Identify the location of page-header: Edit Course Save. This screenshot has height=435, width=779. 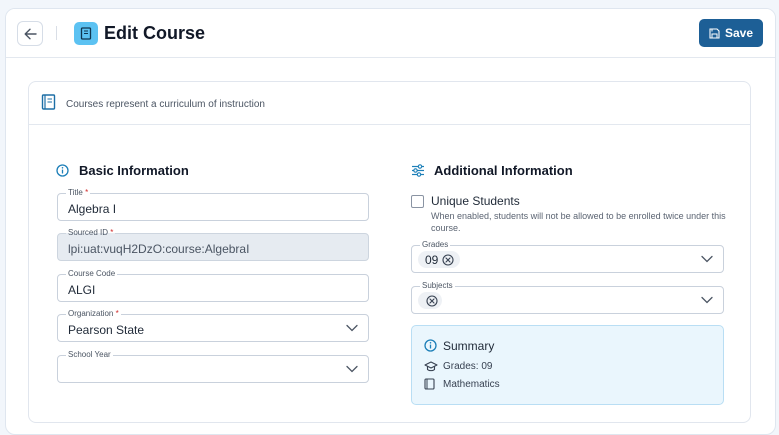
(390, 33).